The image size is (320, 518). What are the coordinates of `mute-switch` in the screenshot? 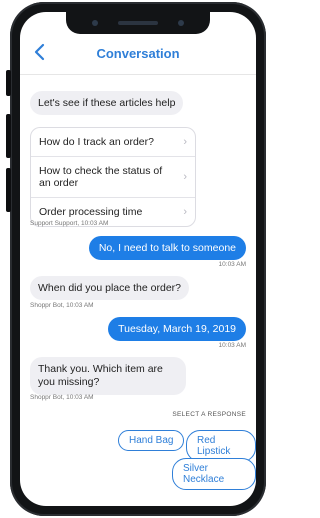 It's located at (8, 83).